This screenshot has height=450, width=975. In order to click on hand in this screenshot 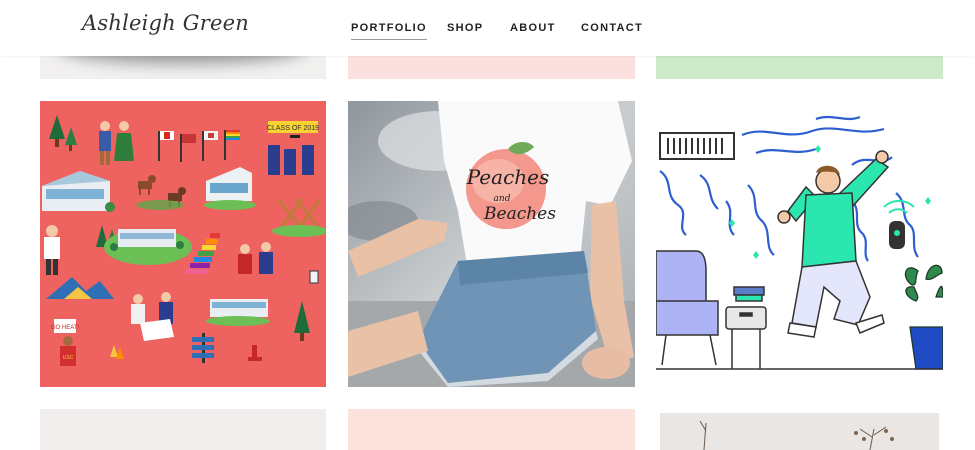, I will do `click(606, 363)`.